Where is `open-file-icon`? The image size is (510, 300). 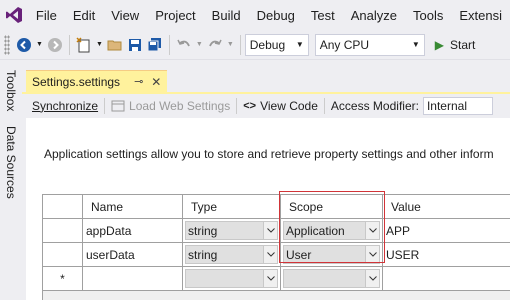
open-file-icon is located at coordinates (115, 45).